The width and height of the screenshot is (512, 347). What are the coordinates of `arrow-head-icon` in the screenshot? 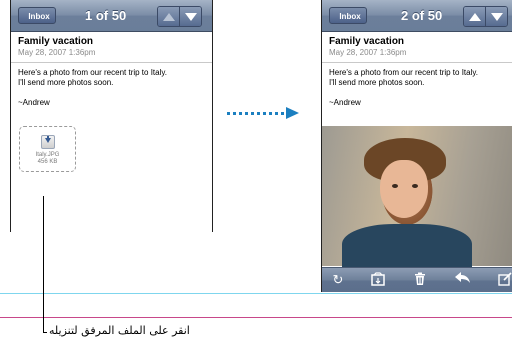 It's located at (292, 113).